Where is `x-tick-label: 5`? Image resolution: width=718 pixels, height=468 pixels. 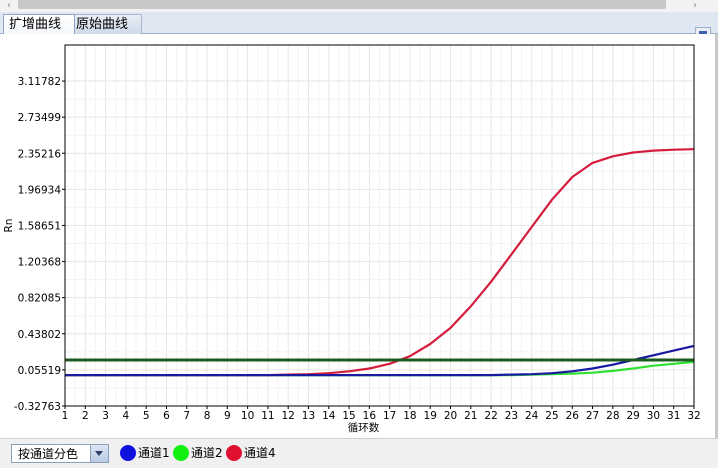
x-tick-label: 5 is located at coordinates (146, 416).